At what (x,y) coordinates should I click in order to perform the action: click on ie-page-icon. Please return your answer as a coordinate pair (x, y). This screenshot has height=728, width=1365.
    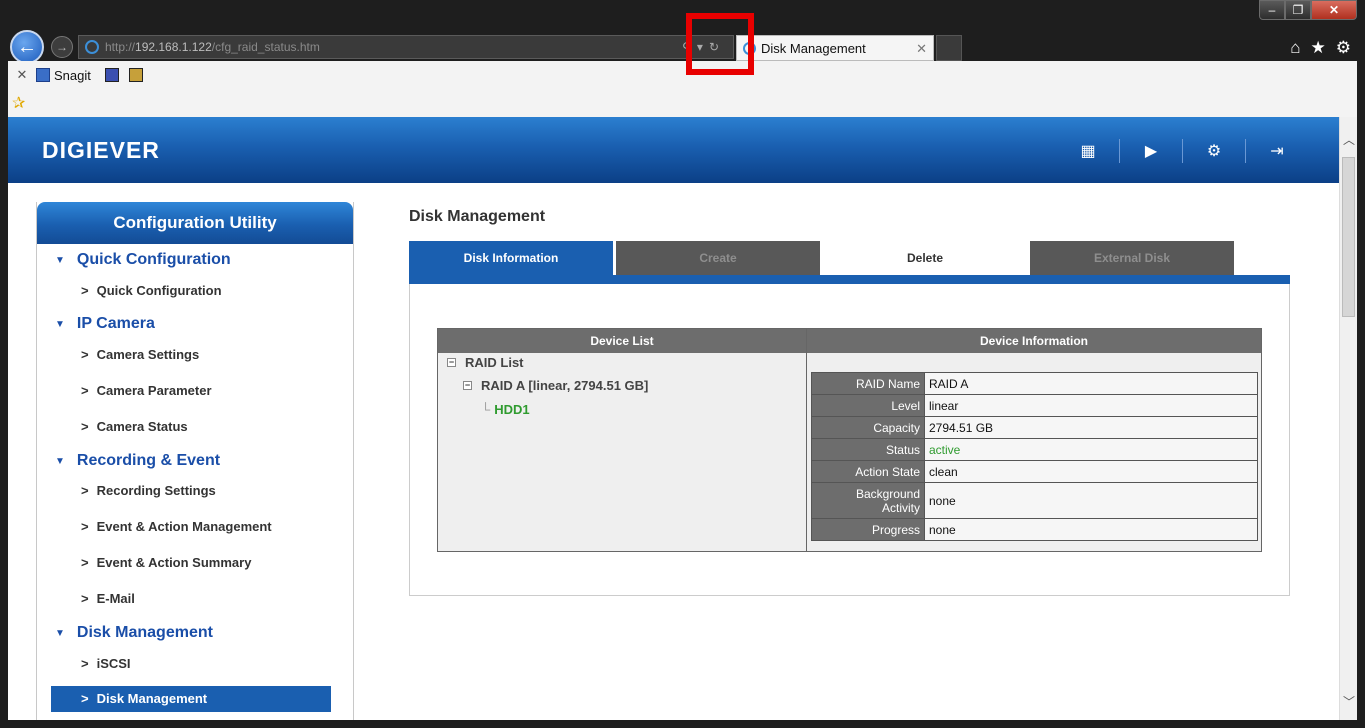
    Looking at the image, I should click on (92, 47).